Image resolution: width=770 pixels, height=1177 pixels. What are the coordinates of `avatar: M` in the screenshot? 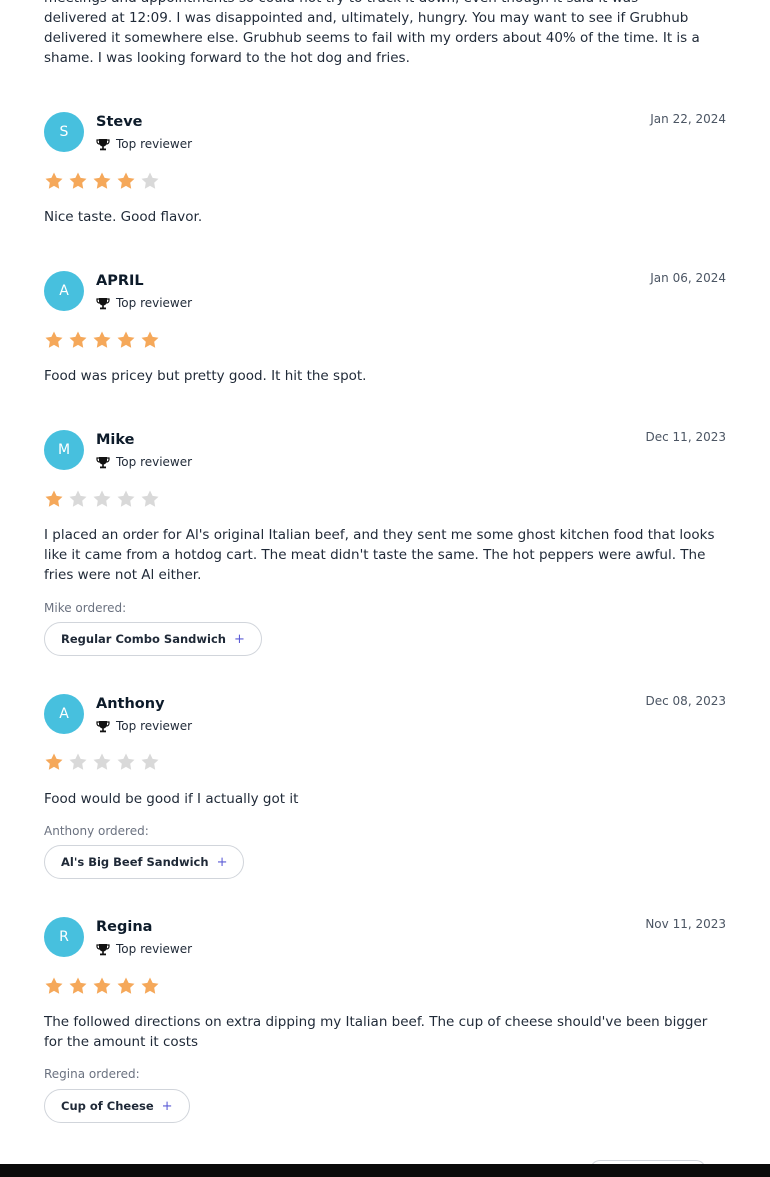 It's located at (64, 450).